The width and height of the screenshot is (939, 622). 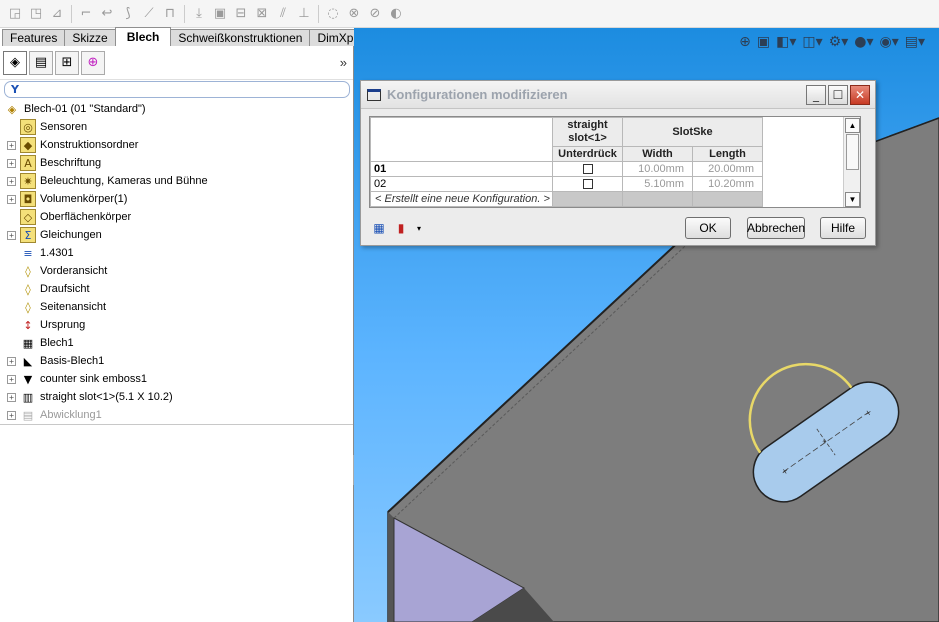 What do you see at coordinates (143, 36) in the screenshot?
I see `tab-blech: Blech` at bounding box center [143, 36].